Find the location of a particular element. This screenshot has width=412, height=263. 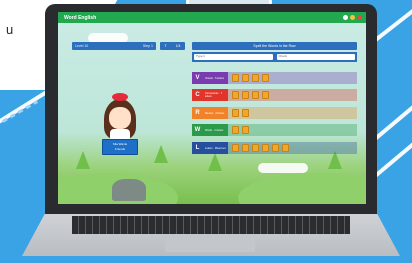

background-text: u is located at coordinates (10, 29).